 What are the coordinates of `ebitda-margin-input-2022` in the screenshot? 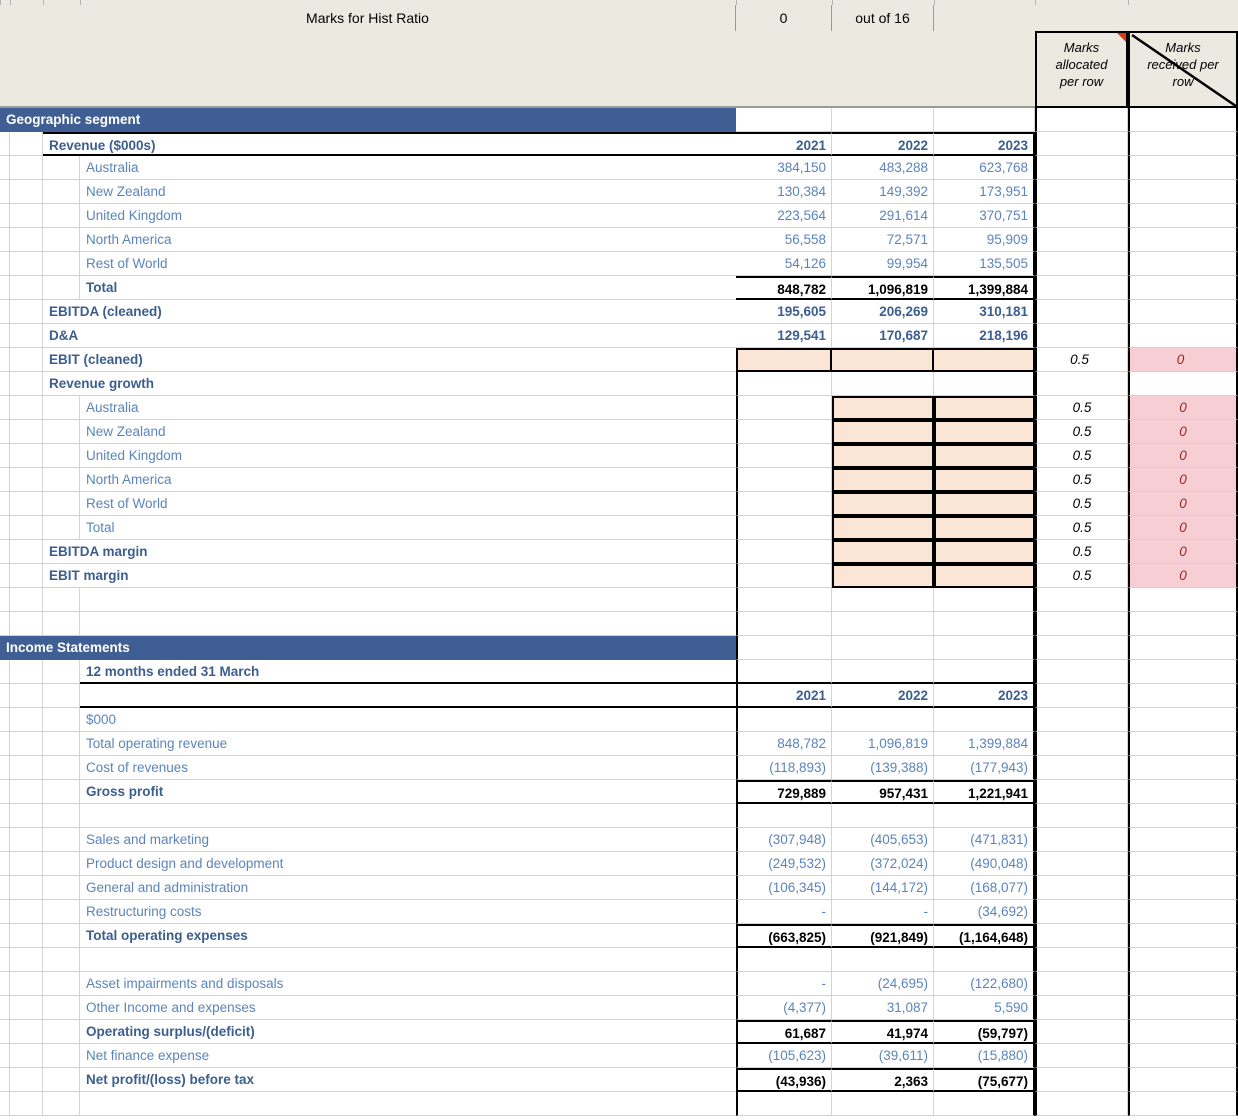 It's located at (883, 552).